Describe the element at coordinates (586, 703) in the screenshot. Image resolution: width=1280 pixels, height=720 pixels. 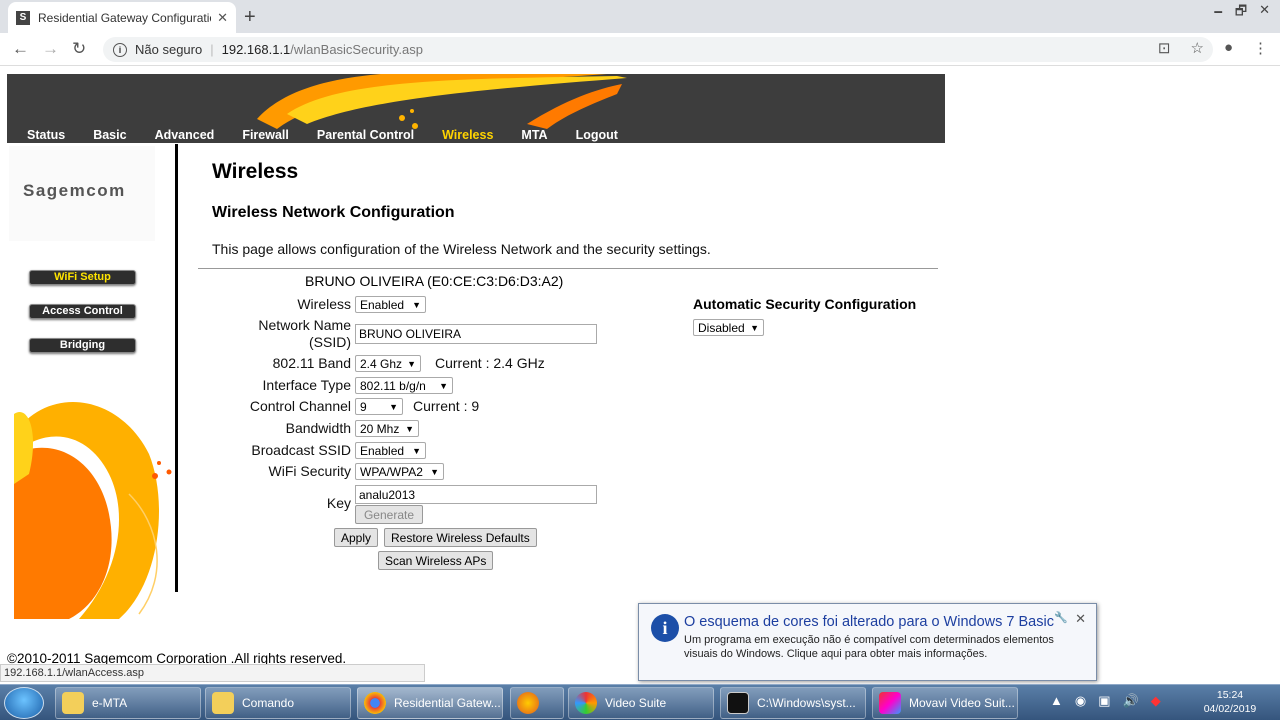
I see `video-suite-icon` at that location.